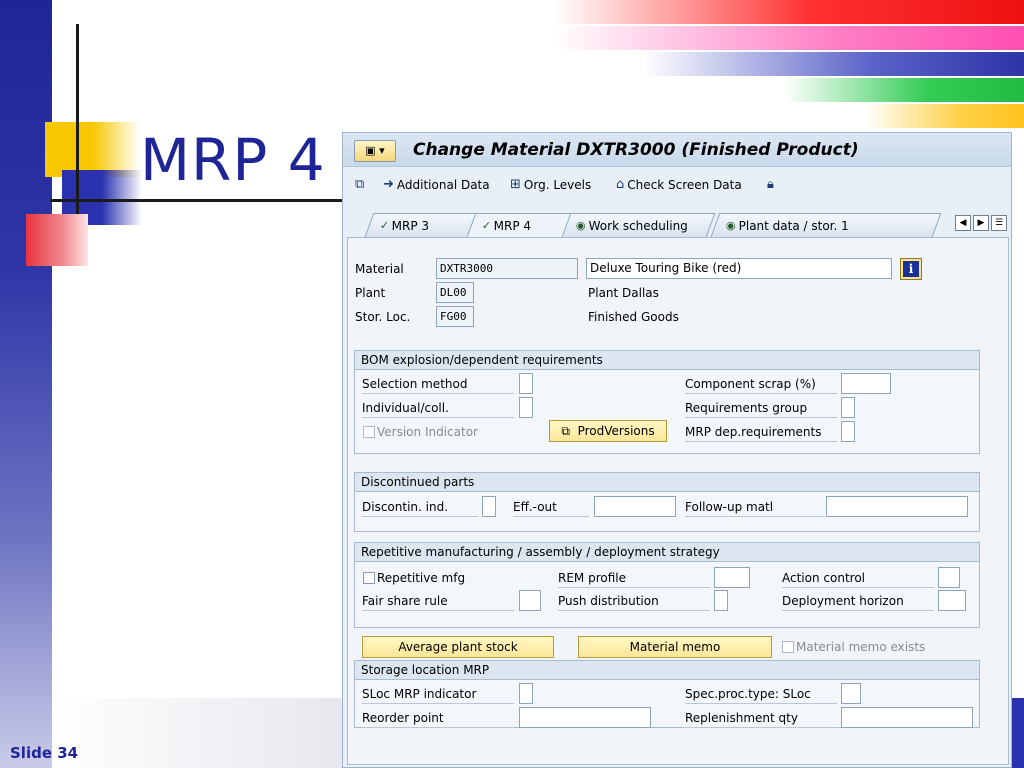 The image size is (1024, 768). Describe the element at coordinates (721, 600) in the screenshot. I see `push-distribution-field` at that location.